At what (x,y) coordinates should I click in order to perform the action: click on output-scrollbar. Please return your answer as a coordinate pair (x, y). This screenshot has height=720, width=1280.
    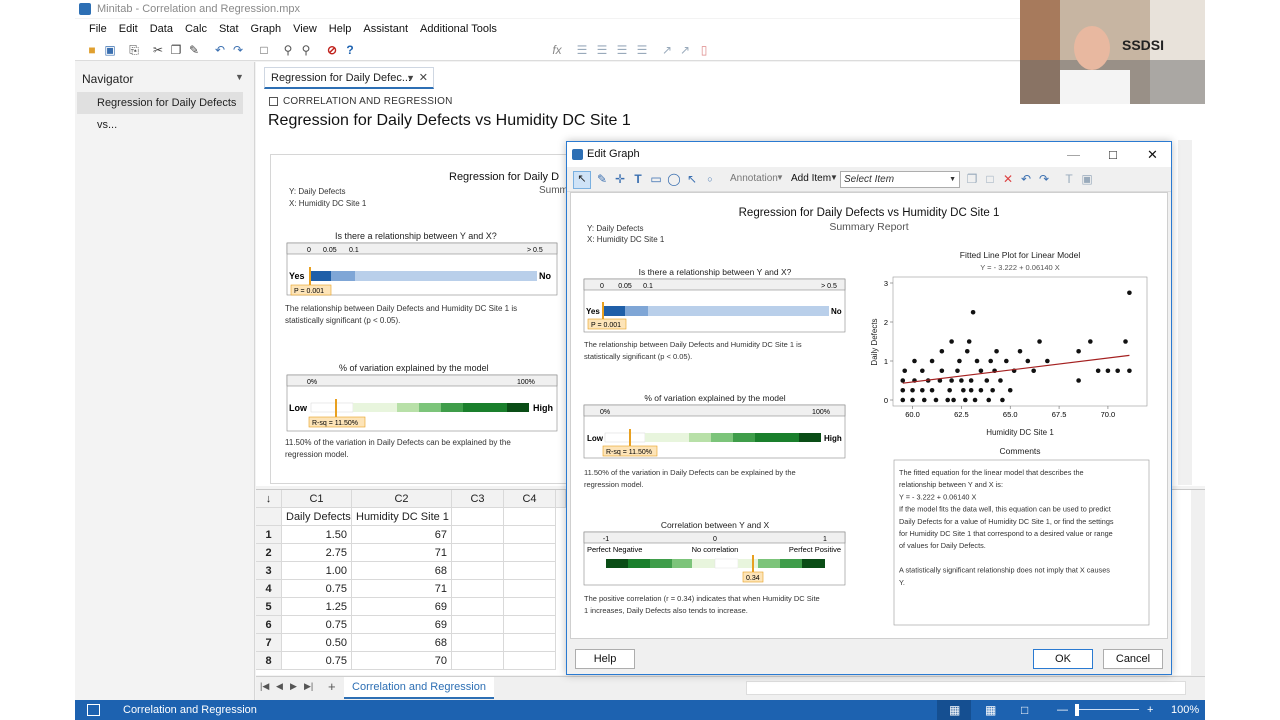
    Looking at the image, I should click on (1185, 312).